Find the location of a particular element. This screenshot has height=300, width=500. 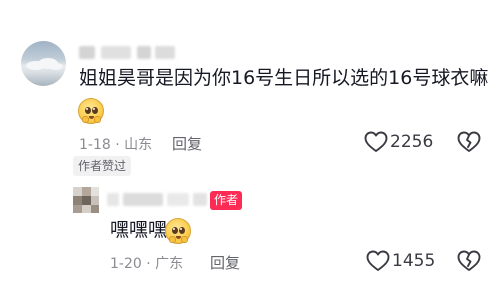

comment-date-location: 1-20 · 广东 is located at coordinates (147, 264).